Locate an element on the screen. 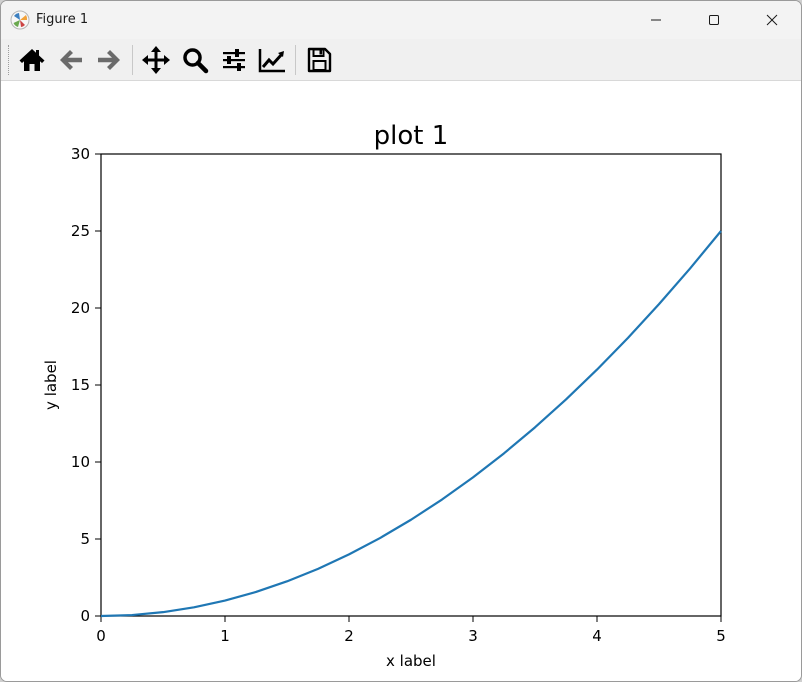  close-icon is located at coordinates (772, 20).